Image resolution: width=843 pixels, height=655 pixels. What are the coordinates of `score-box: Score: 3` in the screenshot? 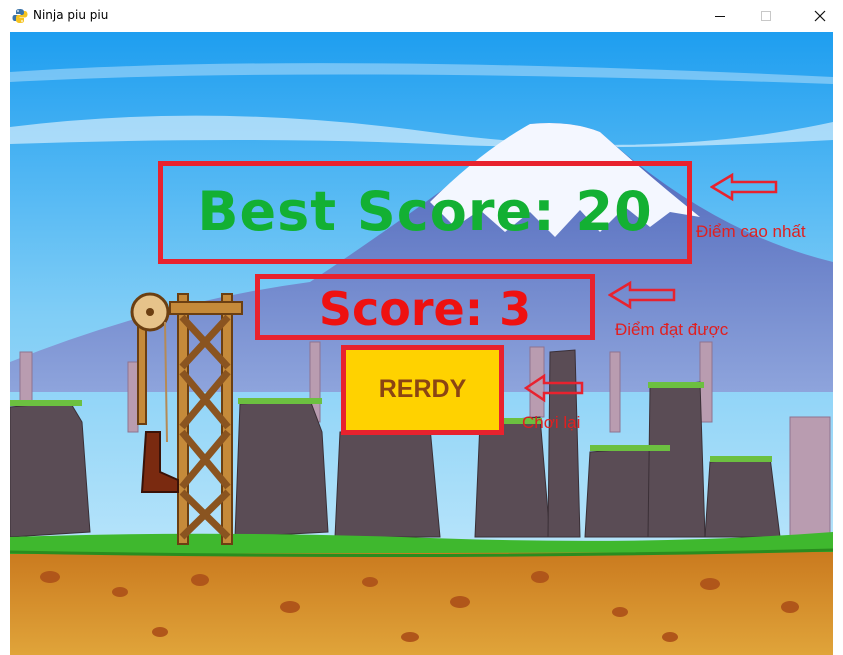 It's located at (425, 307).